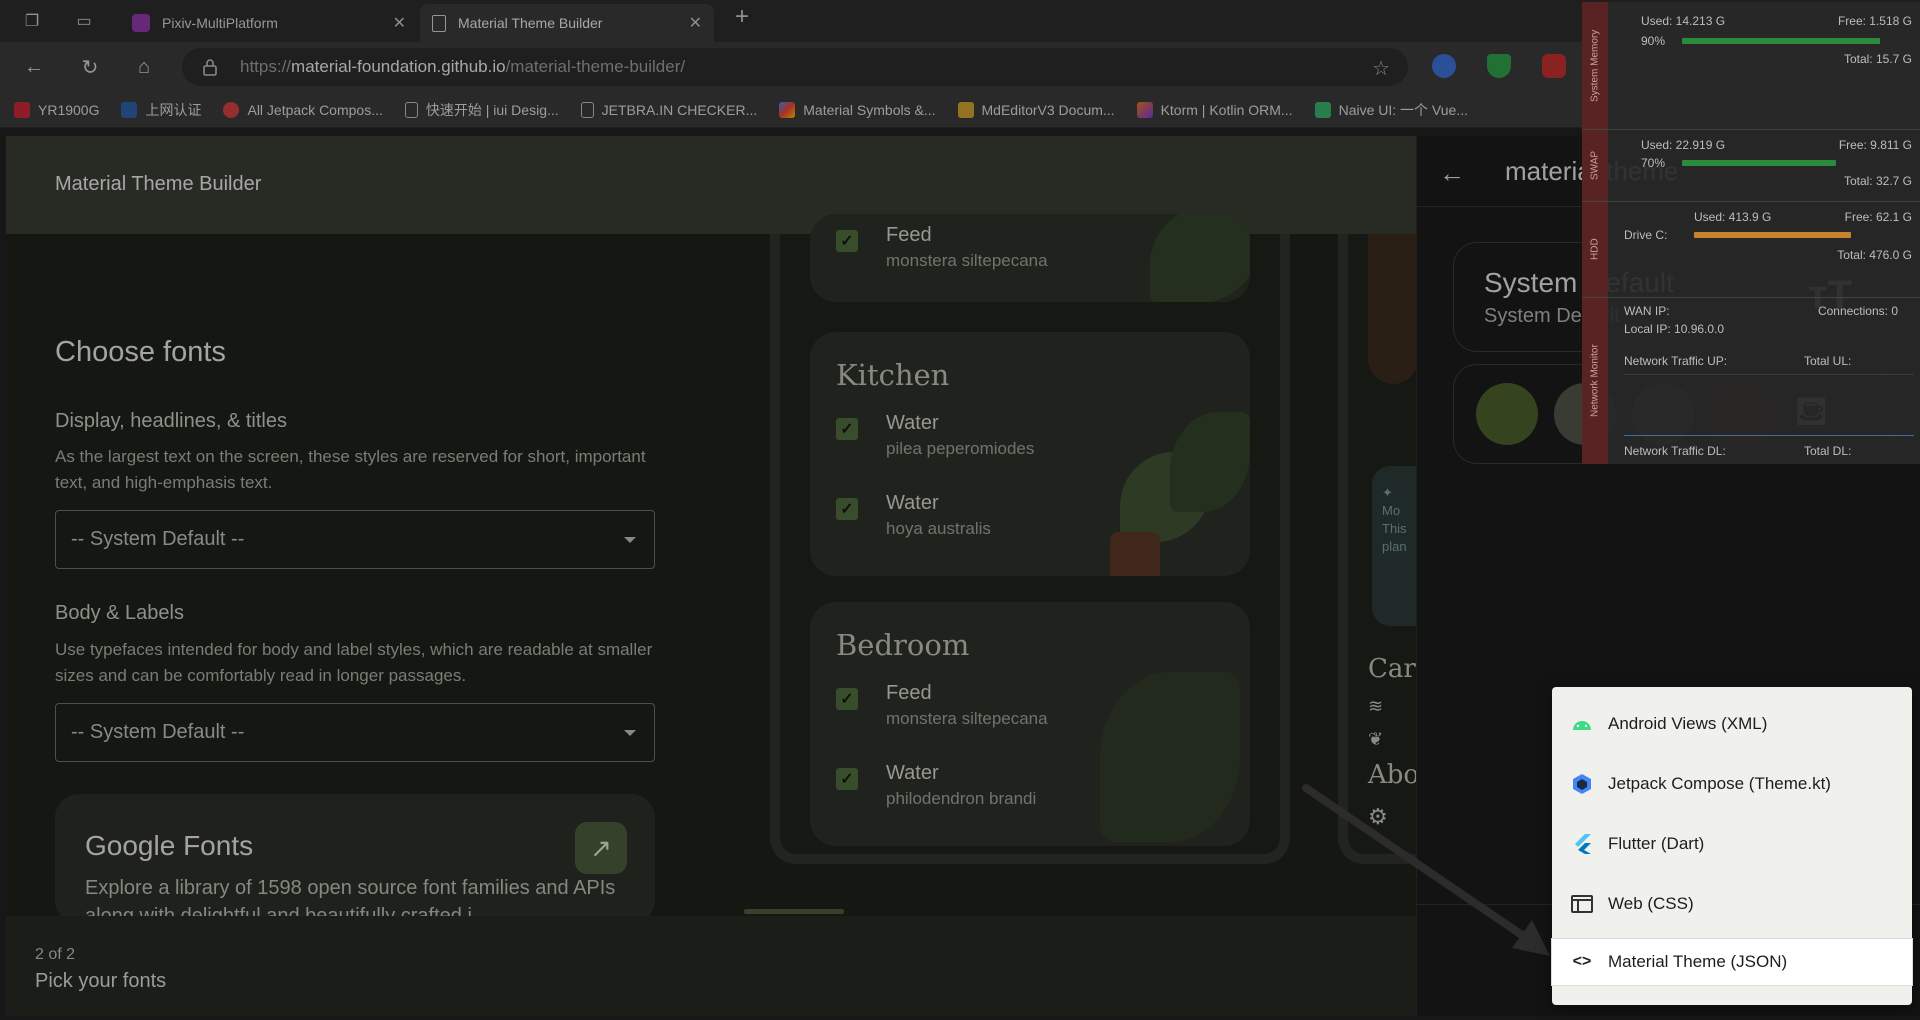 Image resolution: width=1920 pixels, height=1020 pixels. Describe the element at coordinates (141, 23) in the screenshot. I see `pixiv-favicon-icon` at that location.